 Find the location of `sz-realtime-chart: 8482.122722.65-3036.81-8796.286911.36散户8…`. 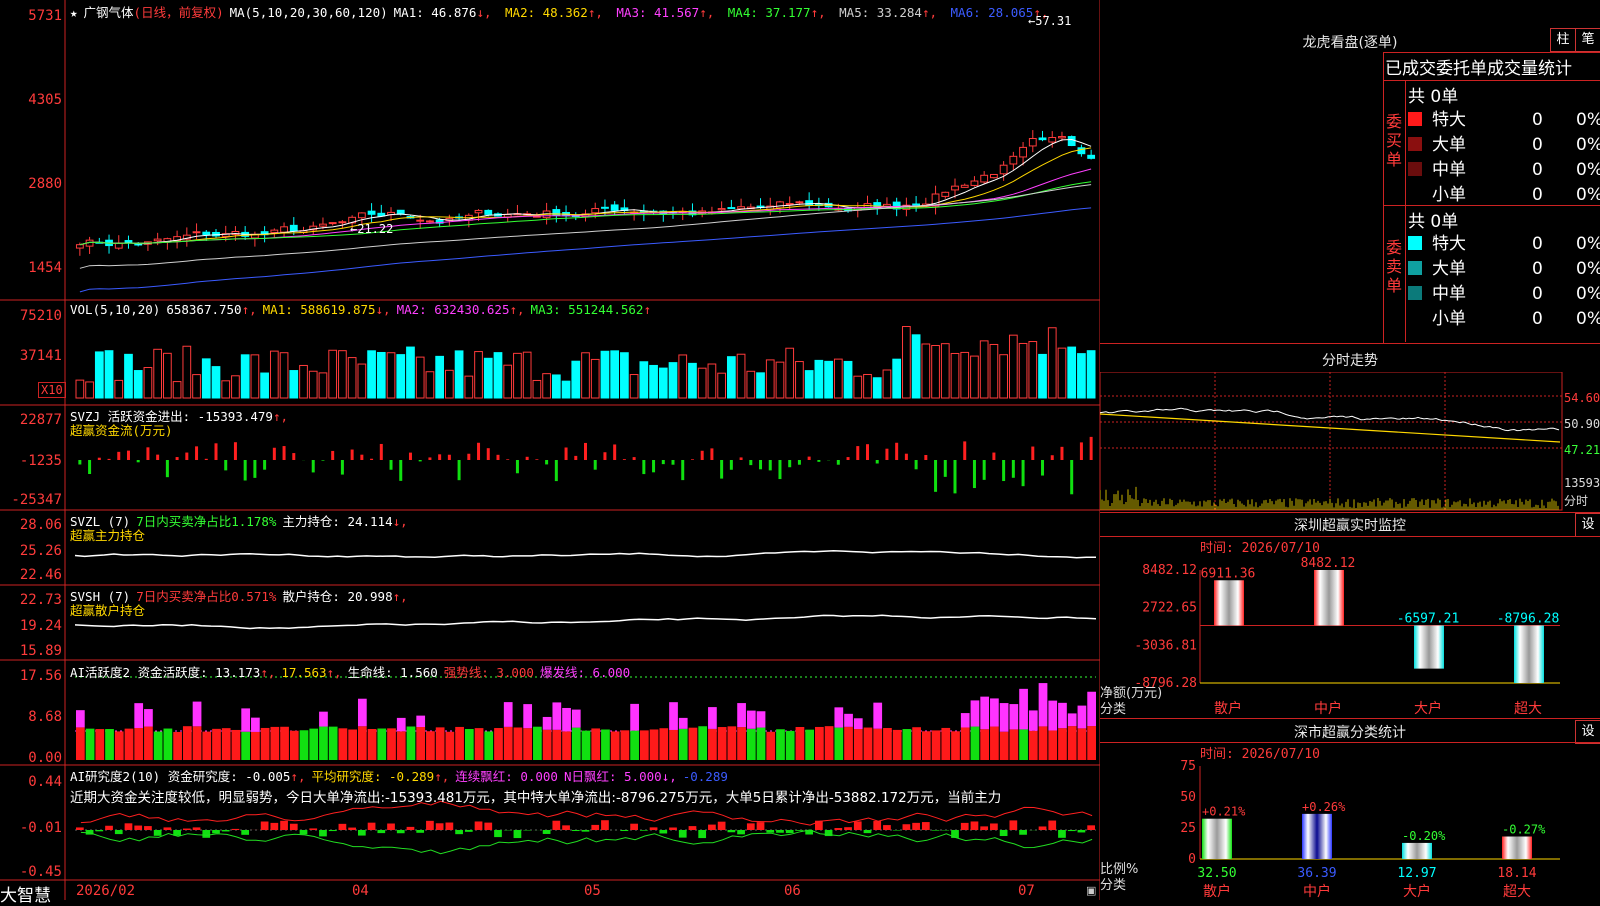

sz-realtime-chart: 8482.122722.65-3036.81-8796.286911.36散户8… is located at coordinates (1350, 635).